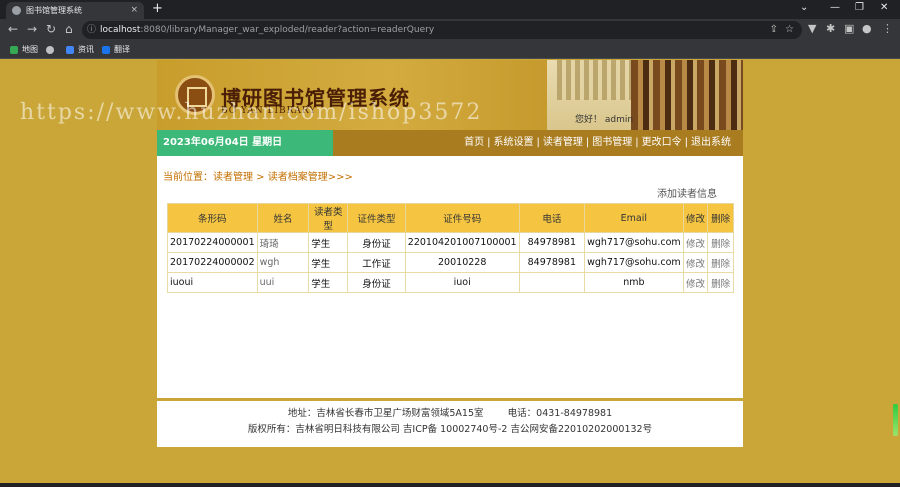 This screenshot has width=900, height=487. What do you see at coordinates (258, 177) in the screenshot?
I see `breadcrumb: 当前位置：读者管理 > 读者档案管理>>>` at bounding box center [258, 177].